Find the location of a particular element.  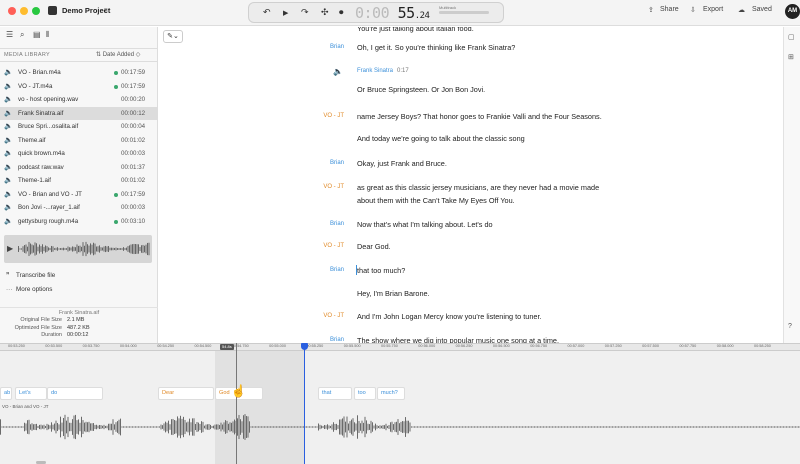

media-item-name: Frank Sinatra.aif is located at coordinates (41, 113).